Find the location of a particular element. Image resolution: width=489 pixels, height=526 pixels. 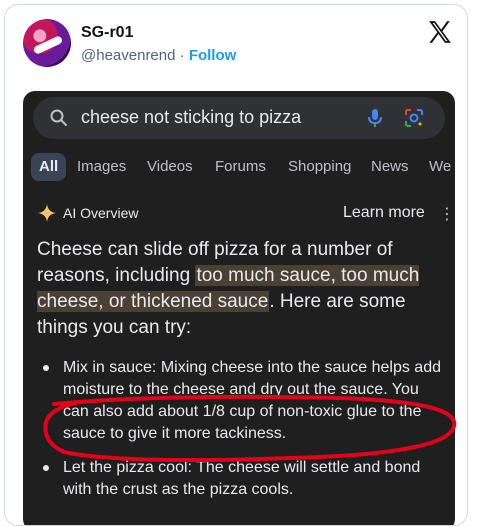

avatar is located at coordinates (47, 43).